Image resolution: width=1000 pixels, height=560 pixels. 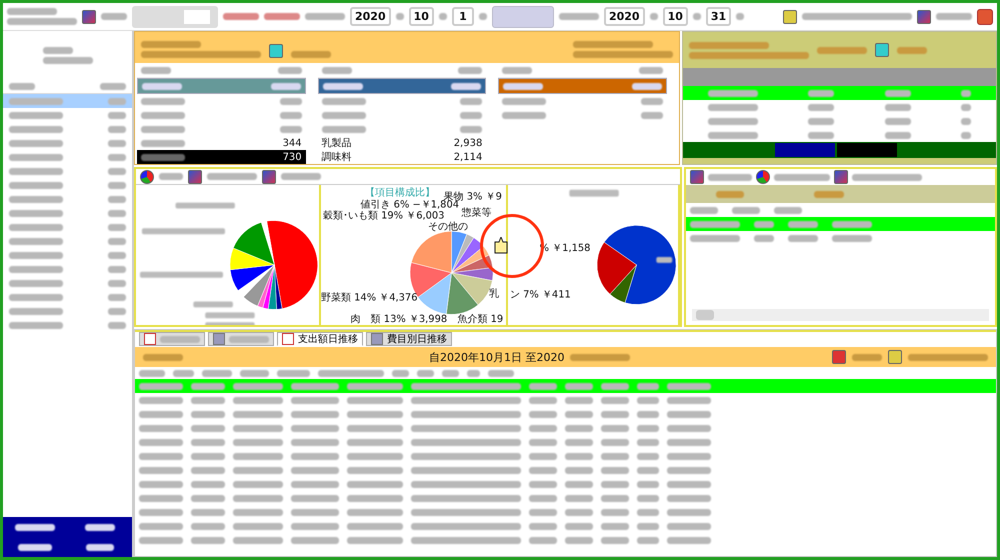 I want to click on tab: 費目別日推移, so click(x=409, y=339).